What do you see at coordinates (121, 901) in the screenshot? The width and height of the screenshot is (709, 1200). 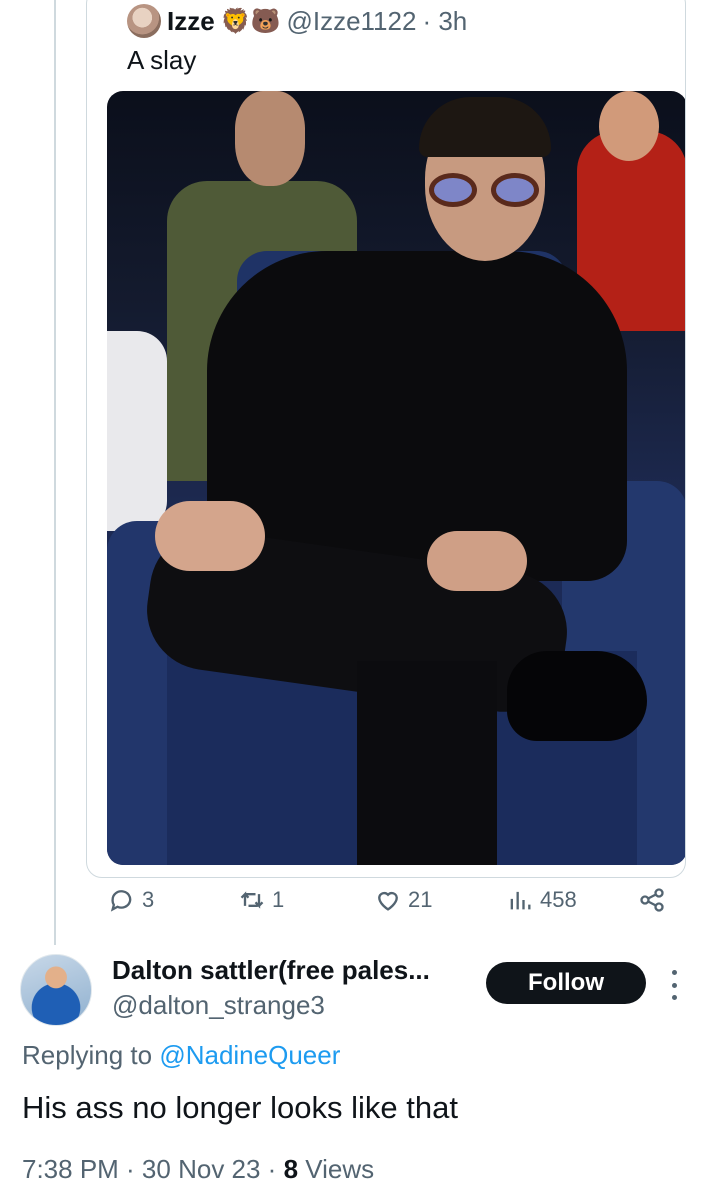 I see `reply-icon` at bounding box center [121, 901].